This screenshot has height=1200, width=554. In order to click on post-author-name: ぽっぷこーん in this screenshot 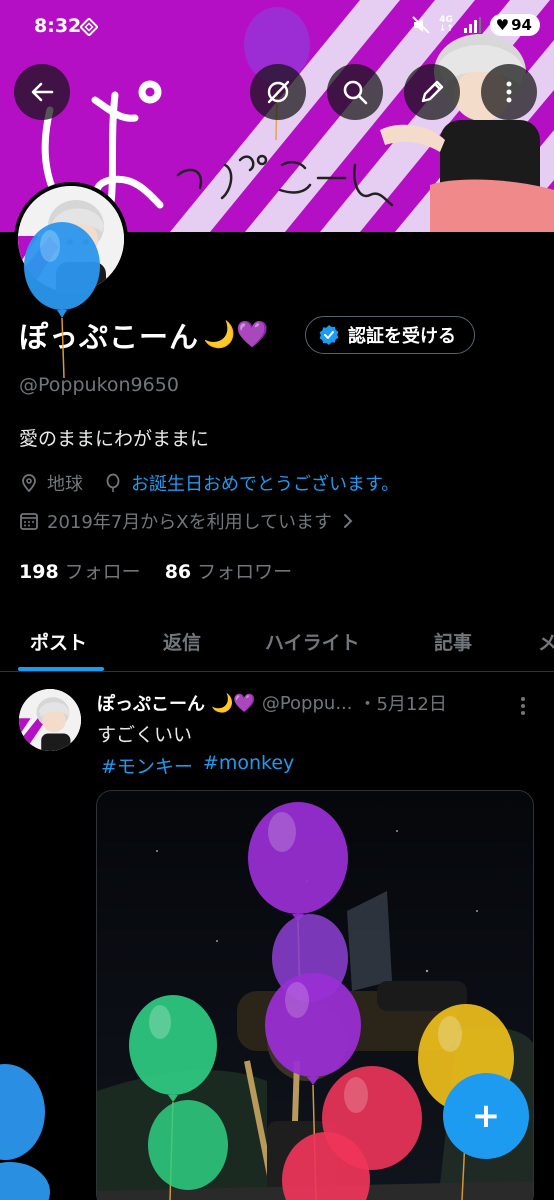, I will do `click(151, 703)`.